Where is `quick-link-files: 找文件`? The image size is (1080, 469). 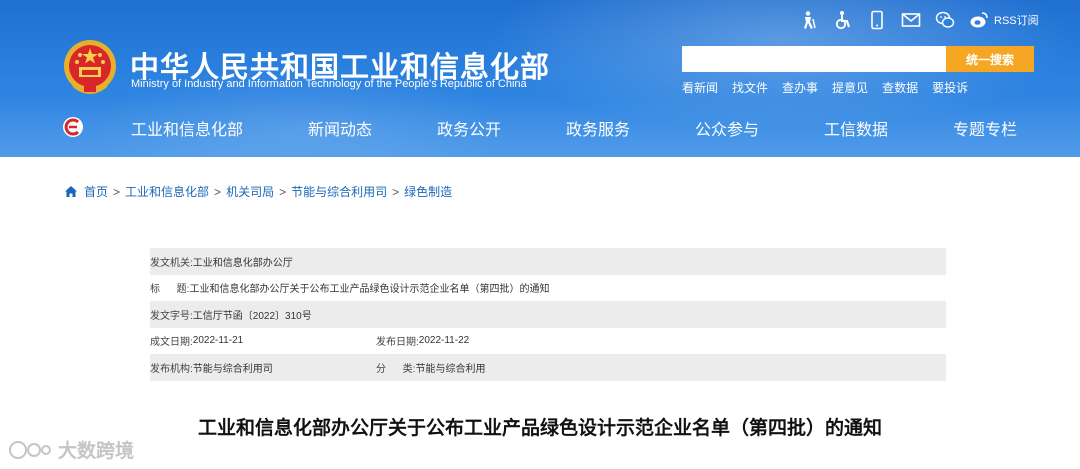 quick-link-files: 找文件 is located at coordinates (750, 87).